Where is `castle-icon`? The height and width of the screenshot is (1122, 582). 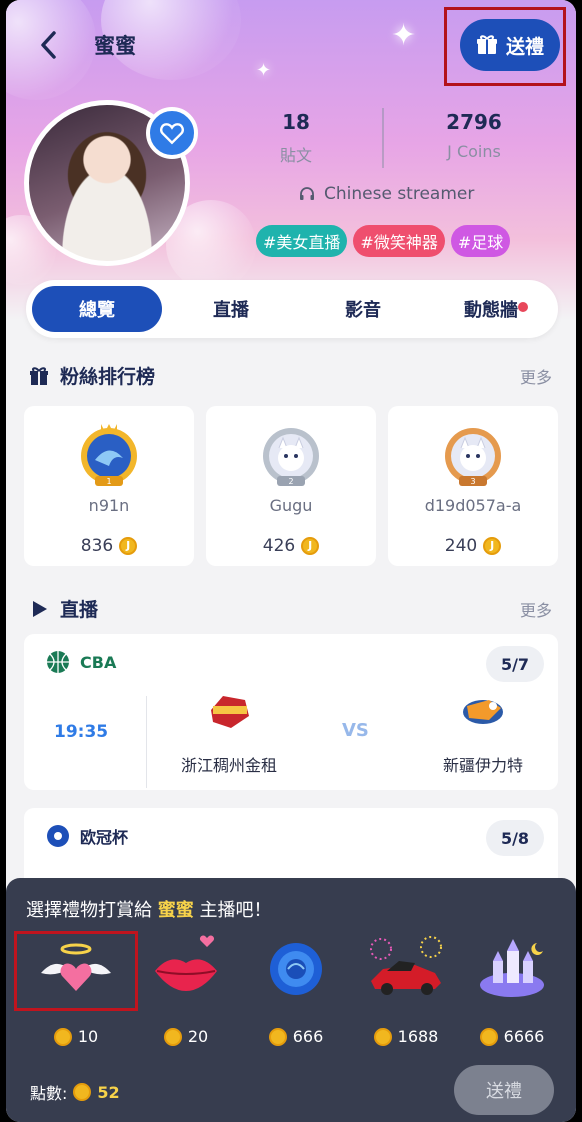 castle-icon is located at coordinates (512, 968).